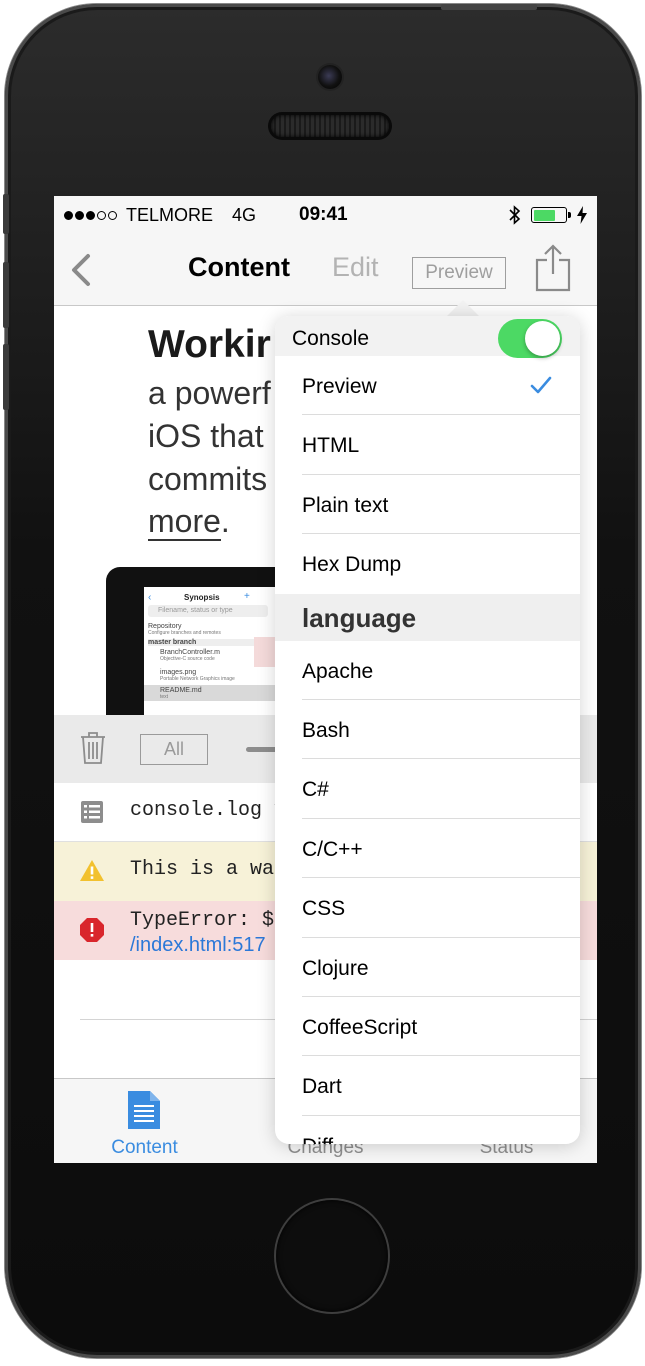 This screenshot has height=1366, width=645. Describe the element at coordinates (164, 697) in the screenshot. I see `ipad-file-sub: text` at that location.